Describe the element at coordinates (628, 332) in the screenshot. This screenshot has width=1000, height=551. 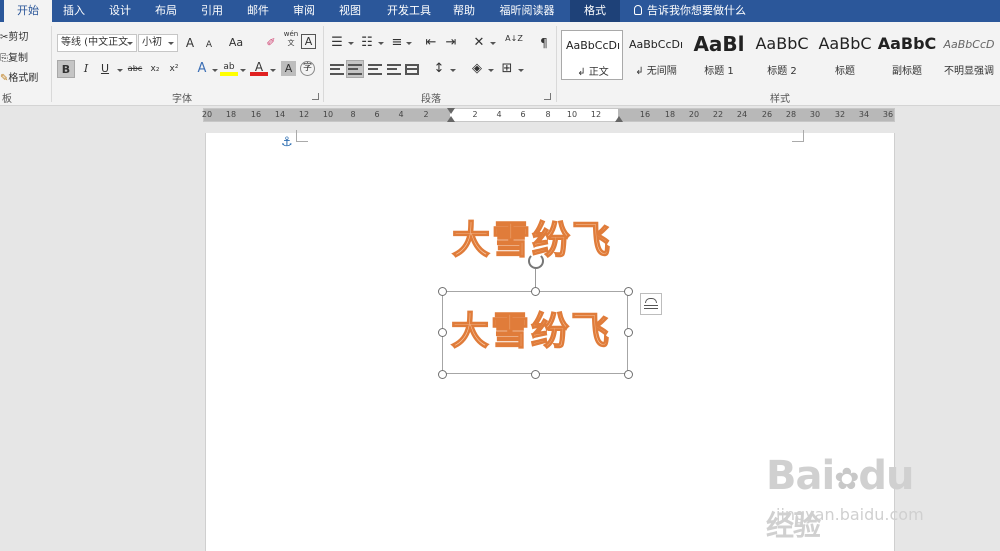
I see `resize-handle-right` at that location.